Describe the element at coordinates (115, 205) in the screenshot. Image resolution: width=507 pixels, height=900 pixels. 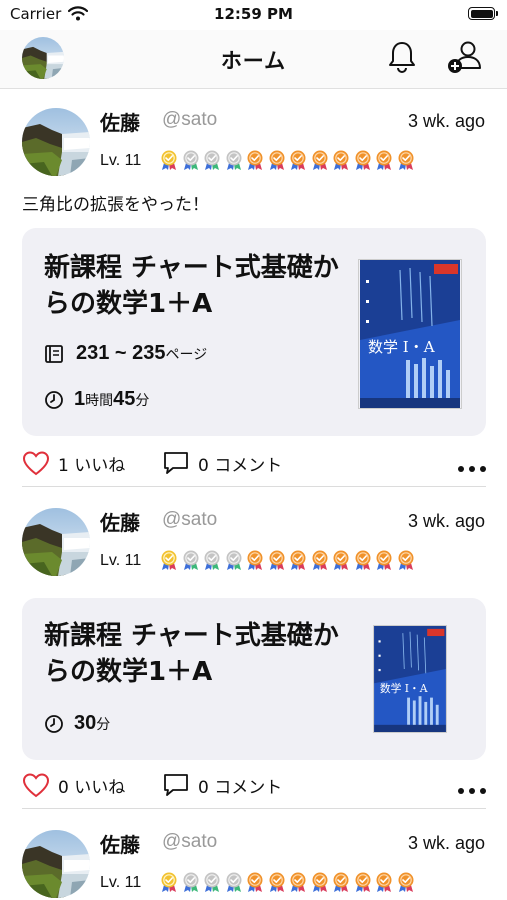
I see `post-caption: 三角比の拡張をやった！` at that location.